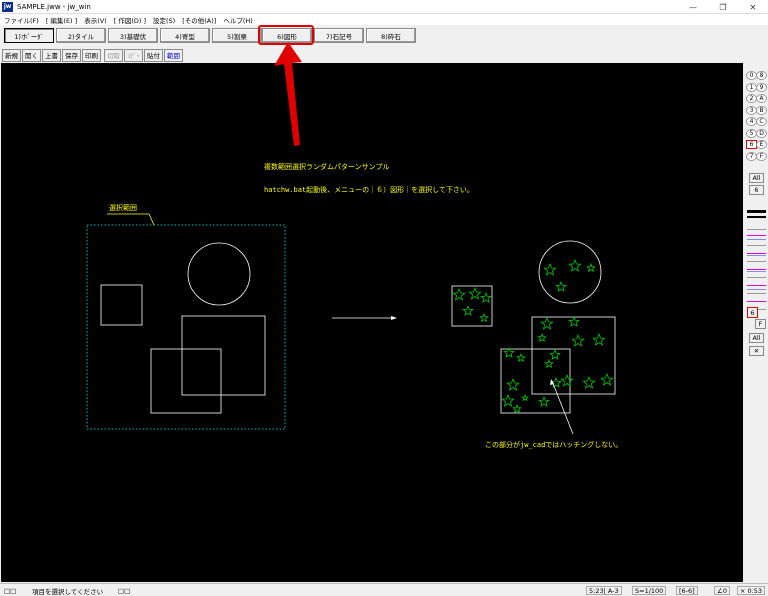 This screenshot has width=768, height=596. What do you see at coordinates (133, 35) in the screenshot?
I see `tab-foundation: 3)基礎伏` at bounding box center [133, 35].